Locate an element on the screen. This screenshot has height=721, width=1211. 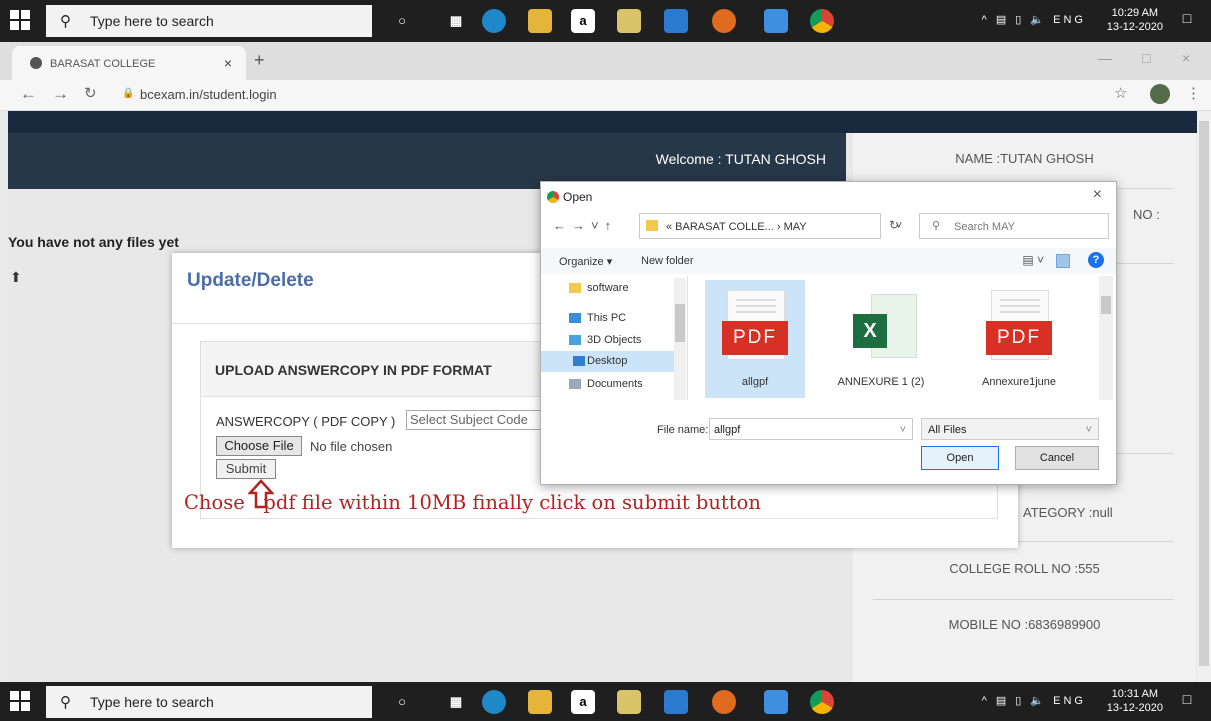
close-icon: × is located at coordinates (1097, 195).